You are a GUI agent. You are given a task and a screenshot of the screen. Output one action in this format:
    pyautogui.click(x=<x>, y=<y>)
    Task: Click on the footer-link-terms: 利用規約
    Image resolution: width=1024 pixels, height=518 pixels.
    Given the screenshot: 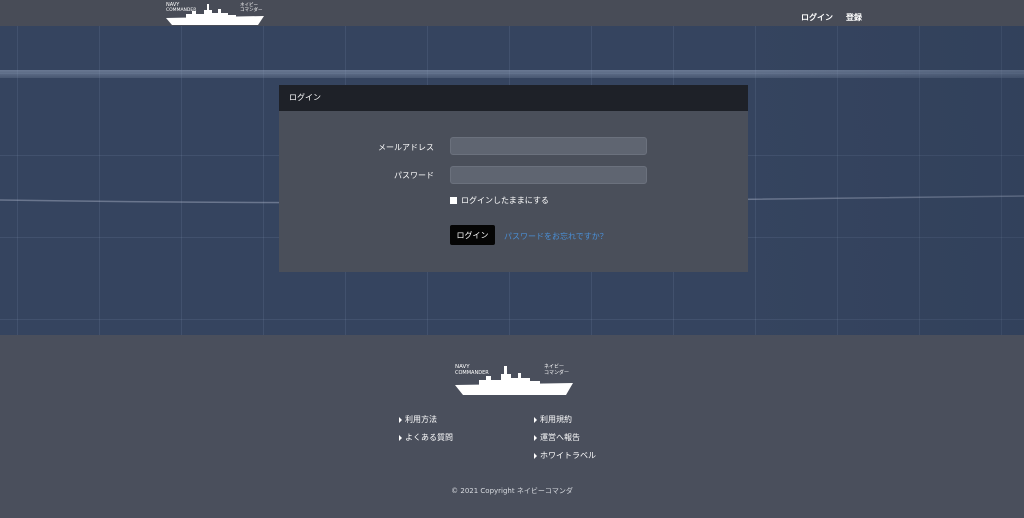 What is the action you would take?
    pyautogui.click(x=553, y=419)
    